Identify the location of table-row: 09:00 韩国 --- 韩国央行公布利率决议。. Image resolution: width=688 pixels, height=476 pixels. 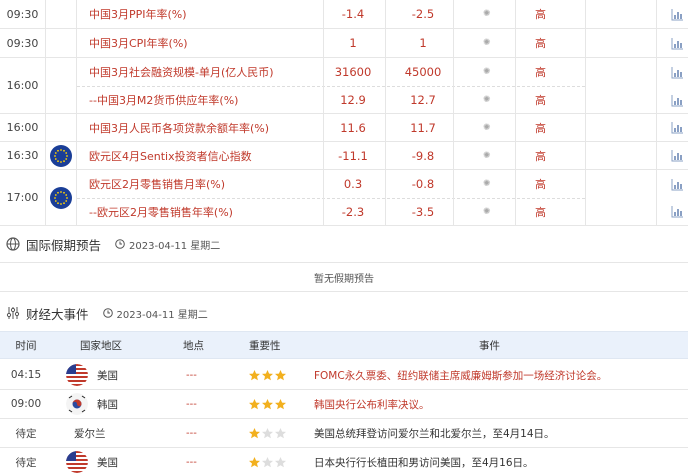
(344, 404).